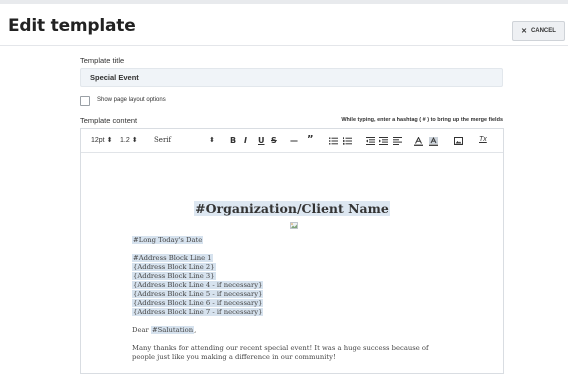 The width and height of the screenshot is (568, 374). I want to click on address-line: {Address Block Line 3}, so click(174, 276).